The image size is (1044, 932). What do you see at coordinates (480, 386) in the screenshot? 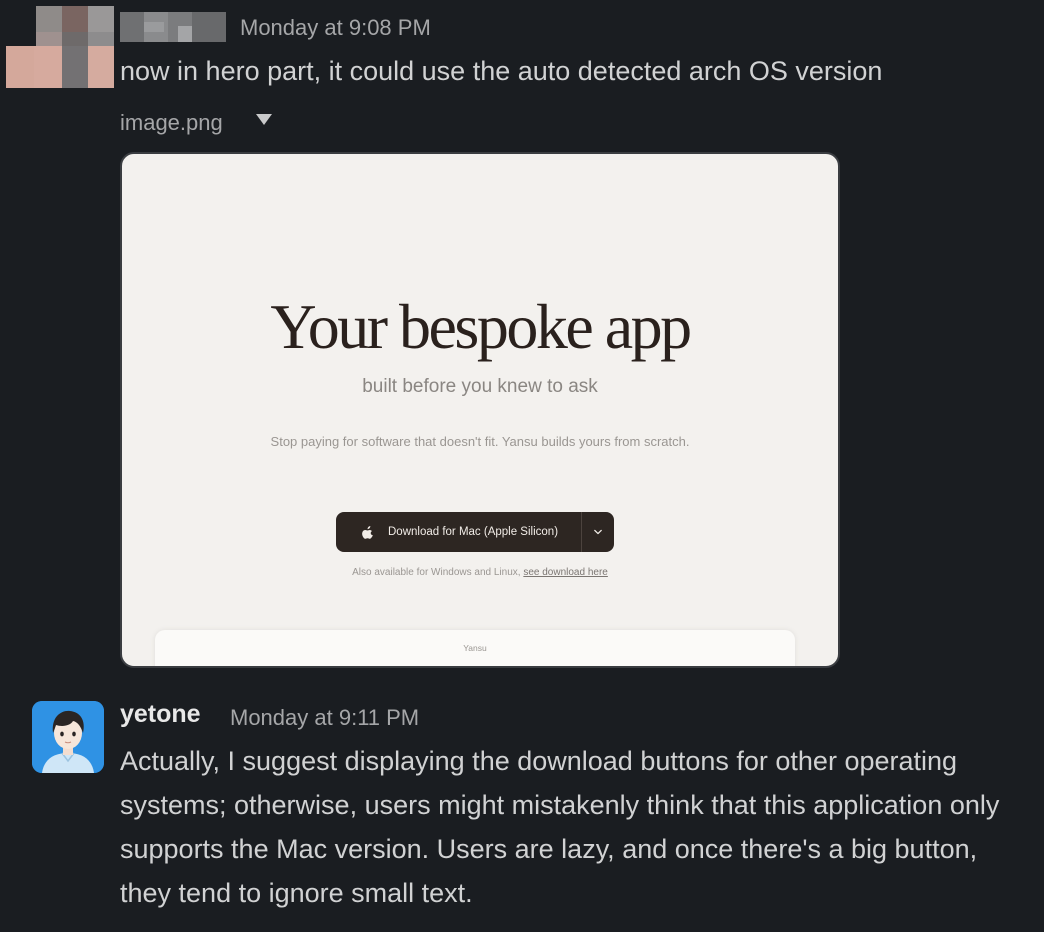
I see `preview-hero-subtitle: built before you knew to ask` at bounding box center [480, 386].